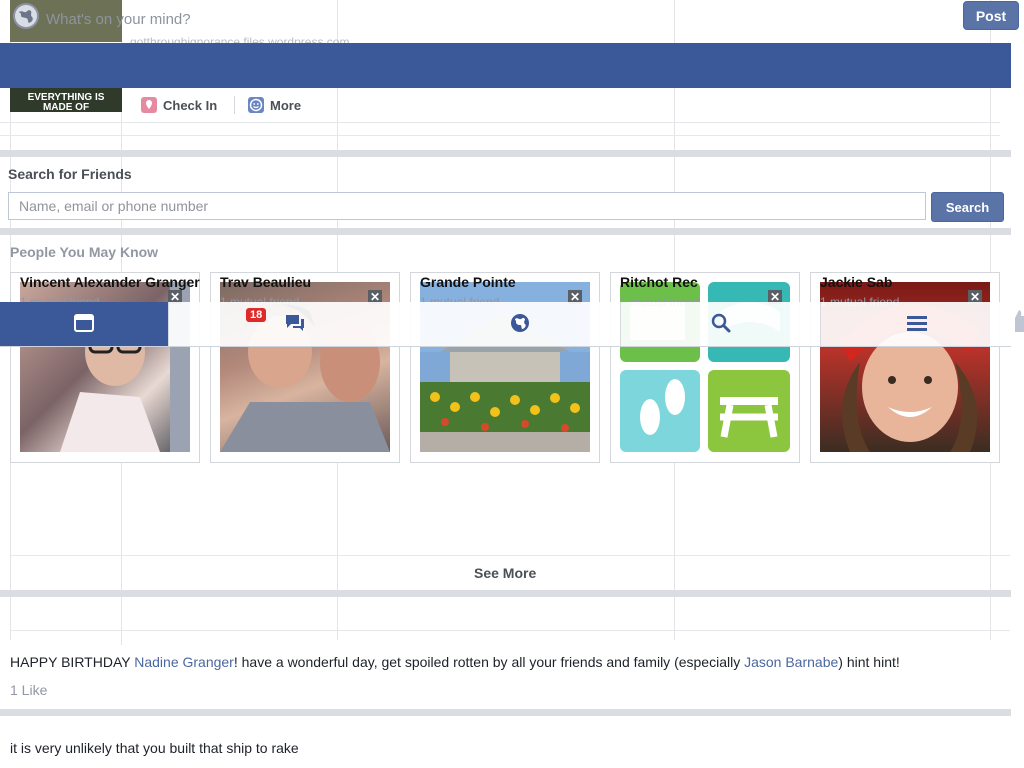 This screenshot has height=768, width=1024. Describe the element at coordinates (505, 367) in the screenshot. I see `pymk-card: Grande Pointe 1 mutual friend ✕` at that location.